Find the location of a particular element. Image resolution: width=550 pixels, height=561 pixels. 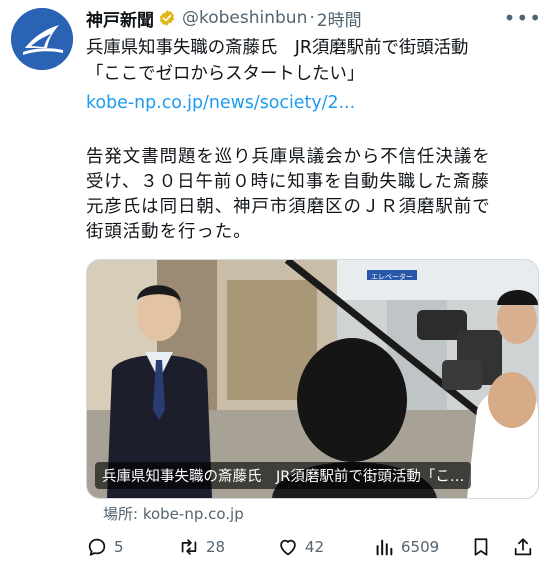

share-icon is located at coordinates (523, 547).